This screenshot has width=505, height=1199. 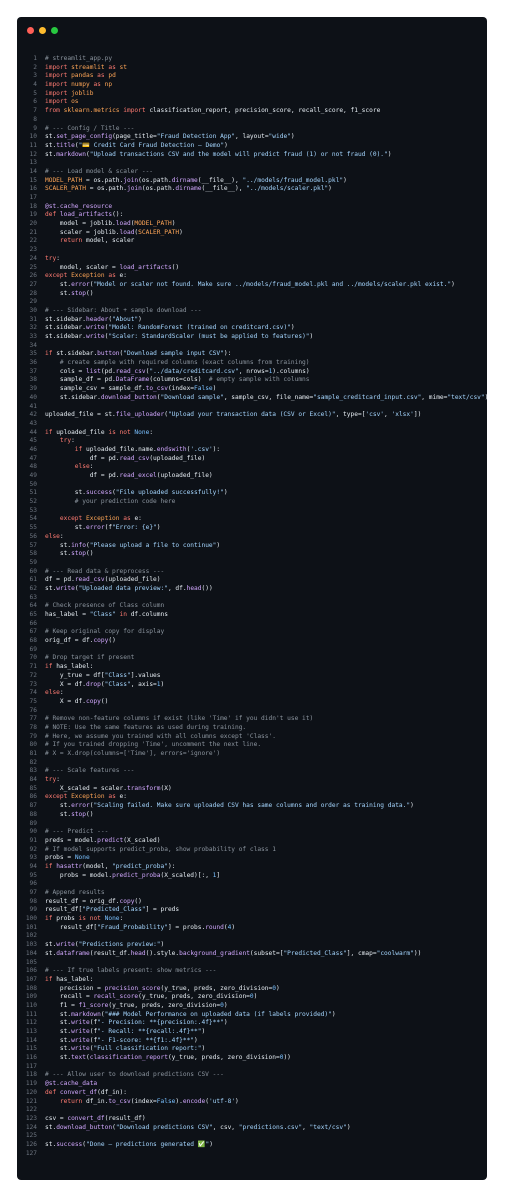 What do you see at coordinates (252, 241) in the screenshot?
I see `code-line: 22 return model, scaler` at bounding box center [252, 241].